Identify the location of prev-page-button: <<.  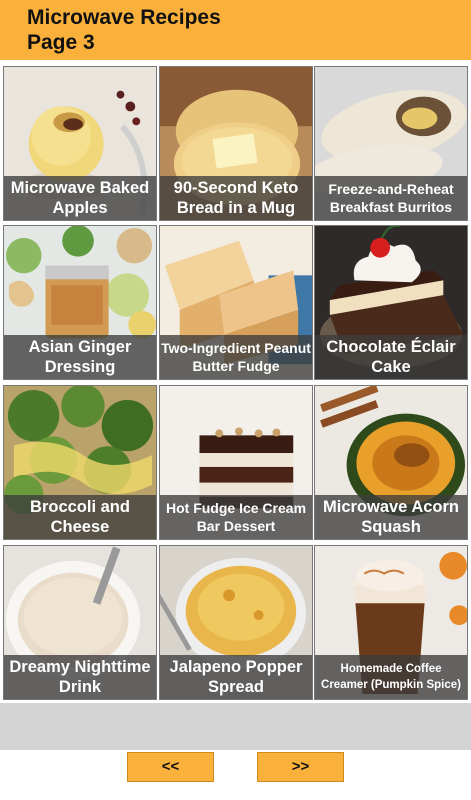
(170, 767).